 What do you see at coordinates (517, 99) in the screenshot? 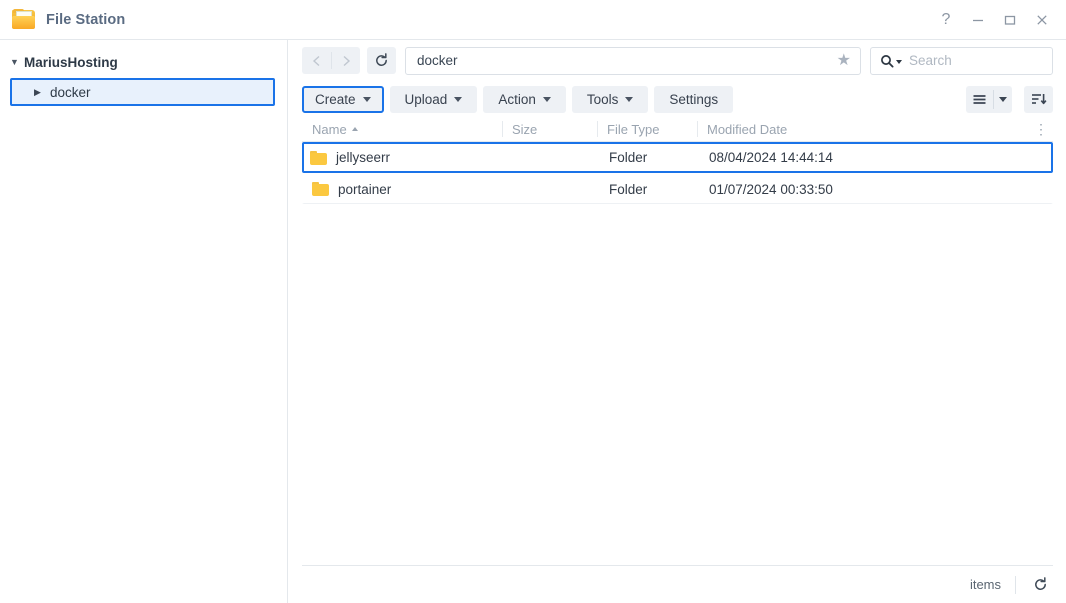
I see `action-button-label: Action` at bounding box center [517, 99].